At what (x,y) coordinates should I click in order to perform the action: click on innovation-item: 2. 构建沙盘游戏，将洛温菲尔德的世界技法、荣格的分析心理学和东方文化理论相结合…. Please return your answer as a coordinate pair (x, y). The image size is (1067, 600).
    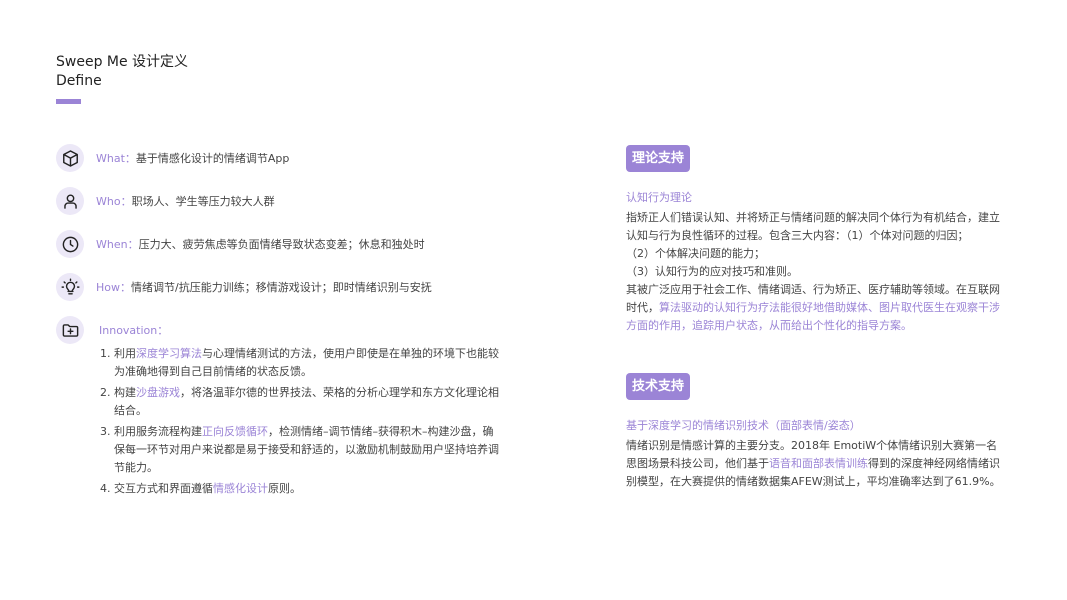
    Looking at the image, I should click on (299, 401).